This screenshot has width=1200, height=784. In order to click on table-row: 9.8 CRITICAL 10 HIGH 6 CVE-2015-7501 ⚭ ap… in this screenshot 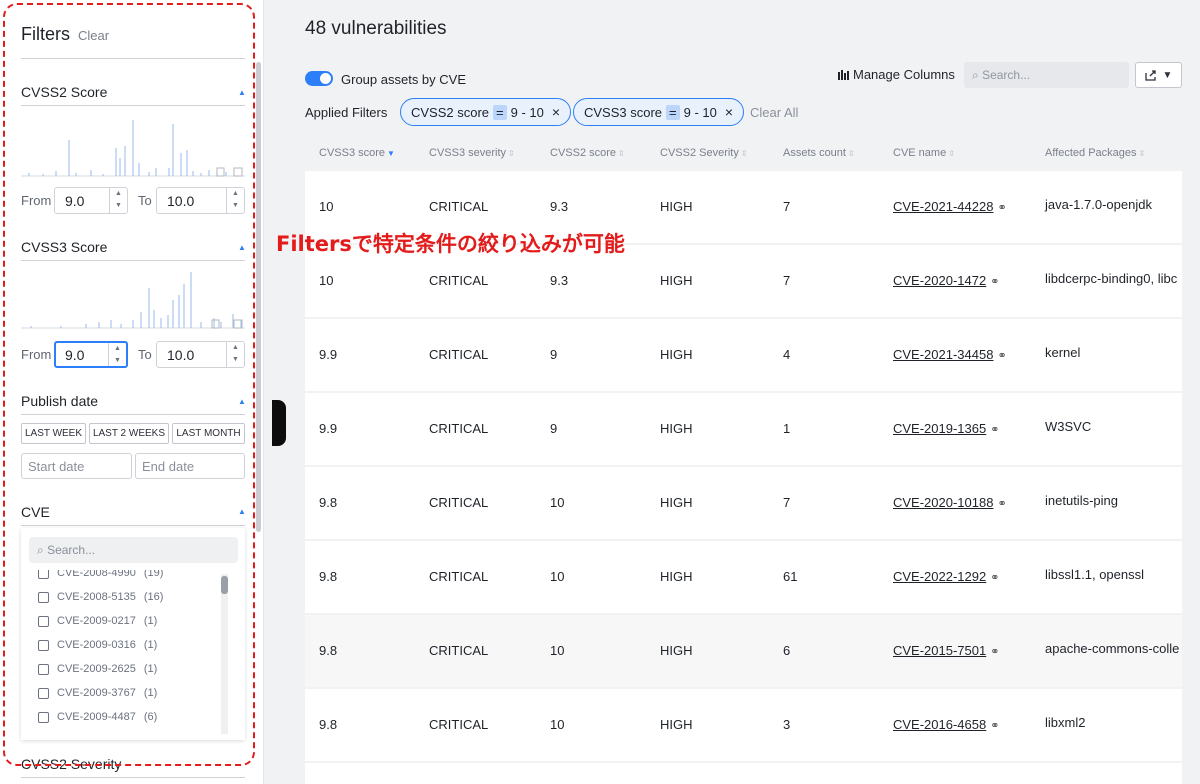, I will do `click(743, 651)`.